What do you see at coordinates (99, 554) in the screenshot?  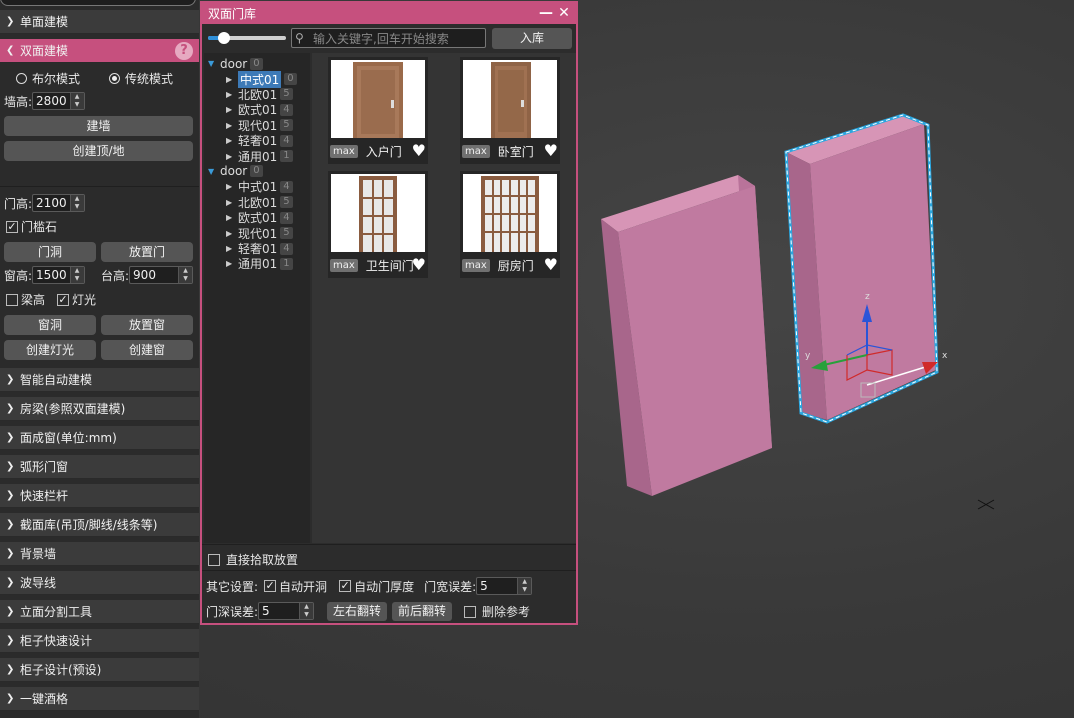 I see `category-item: ❯ 背景墙` at bounding box center [99, 554].